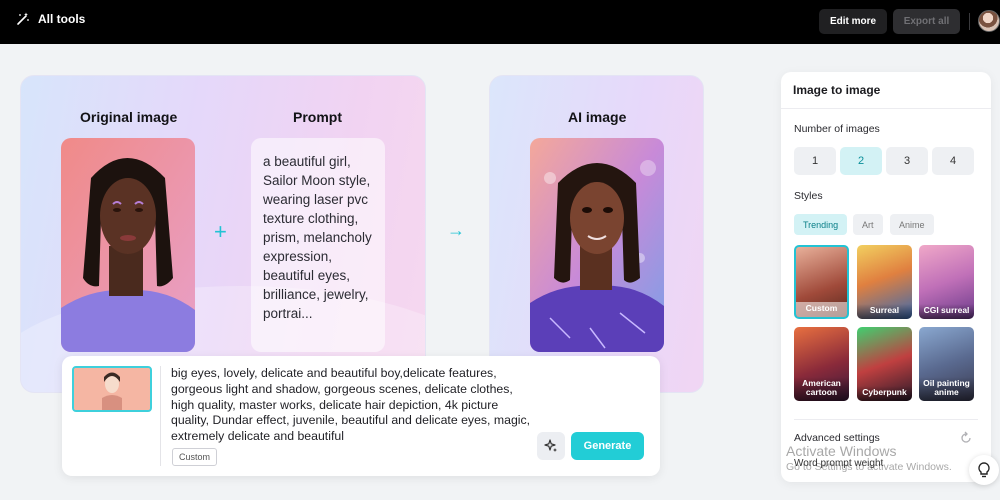 The height and width of the screenshot is (500, 1000). Describe the element at coordinates (884, 282) in the screenshot. I see `style-surreal: Surreal` at that location.